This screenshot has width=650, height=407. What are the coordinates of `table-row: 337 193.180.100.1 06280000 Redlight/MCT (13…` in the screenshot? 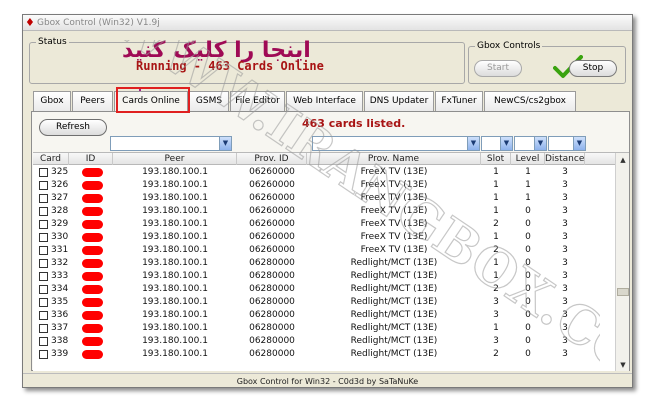 It's located at (324, 328).